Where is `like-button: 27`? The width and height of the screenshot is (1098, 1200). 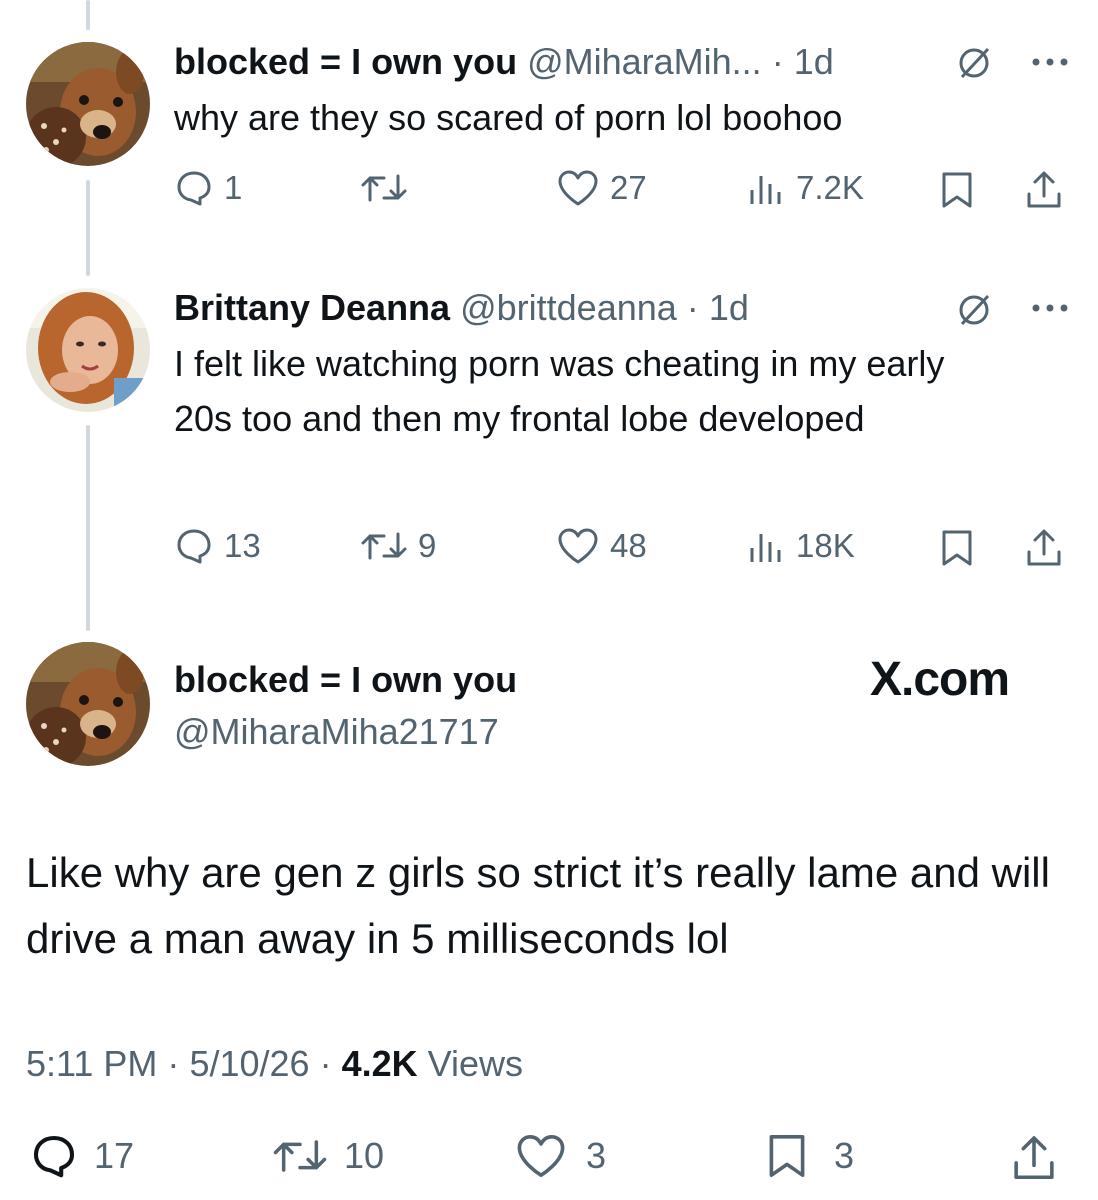
like-button: 27 is located at coordinates (601, 188).